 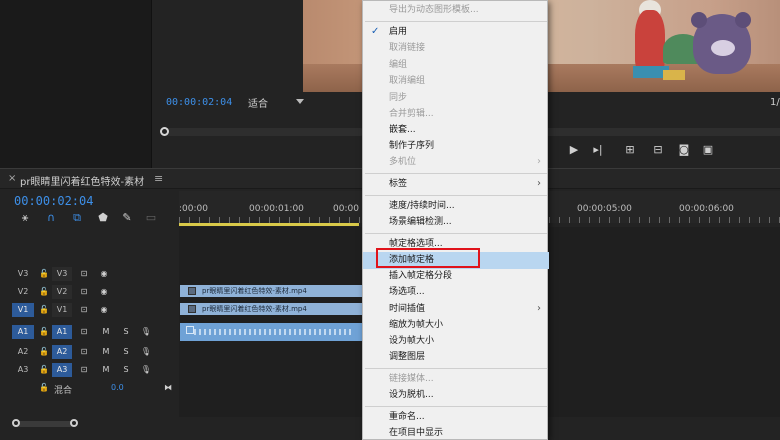 What do you see at coordinates (630, 150) in the screenshot?
I see `lift-icon: ⊞` at bounding box center [630, 150].